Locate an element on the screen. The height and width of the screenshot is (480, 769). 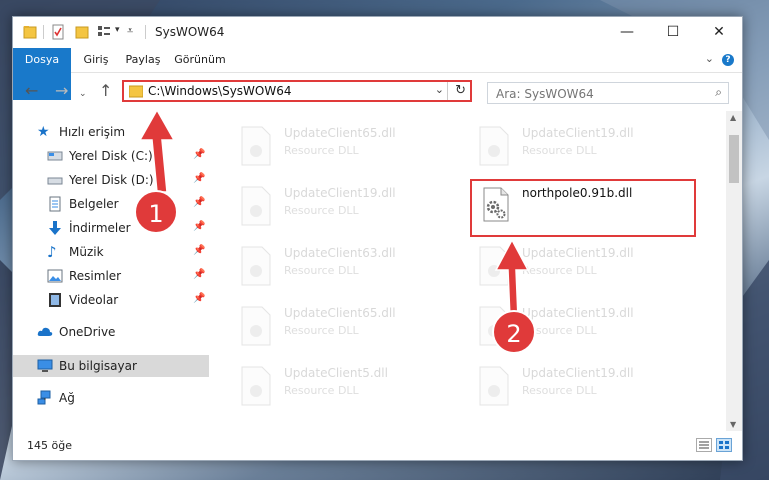
sidebar-item-label: Müzik is located at coordinates (86, 252).